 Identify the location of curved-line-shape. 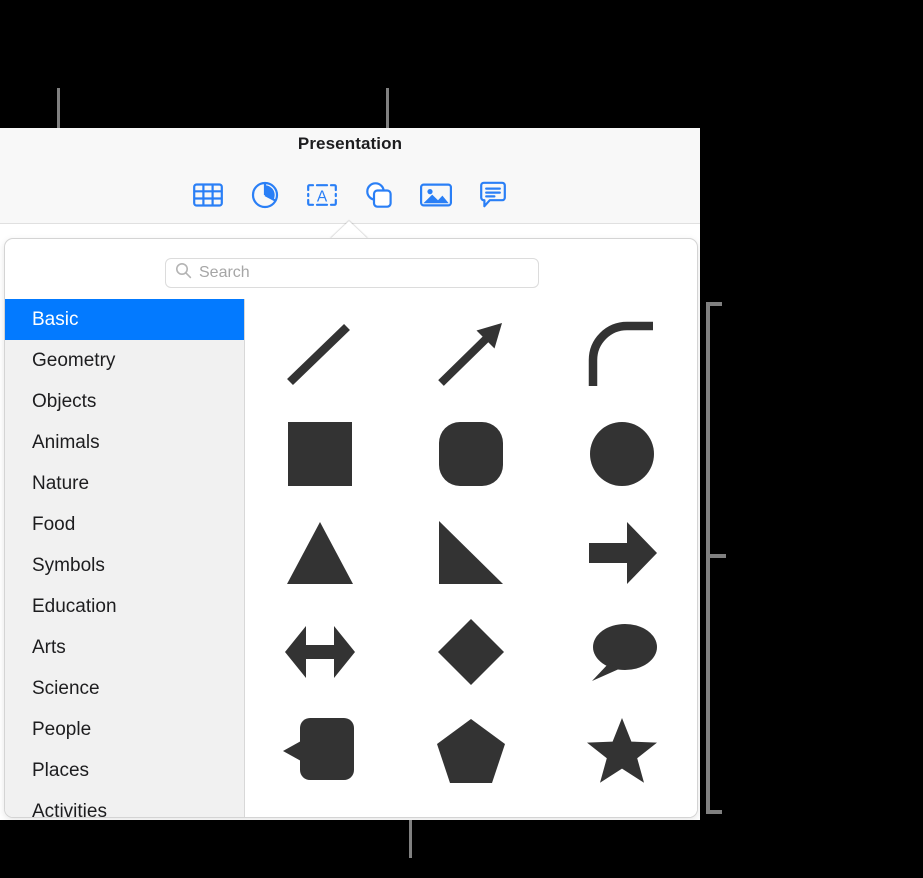
(621, 354).